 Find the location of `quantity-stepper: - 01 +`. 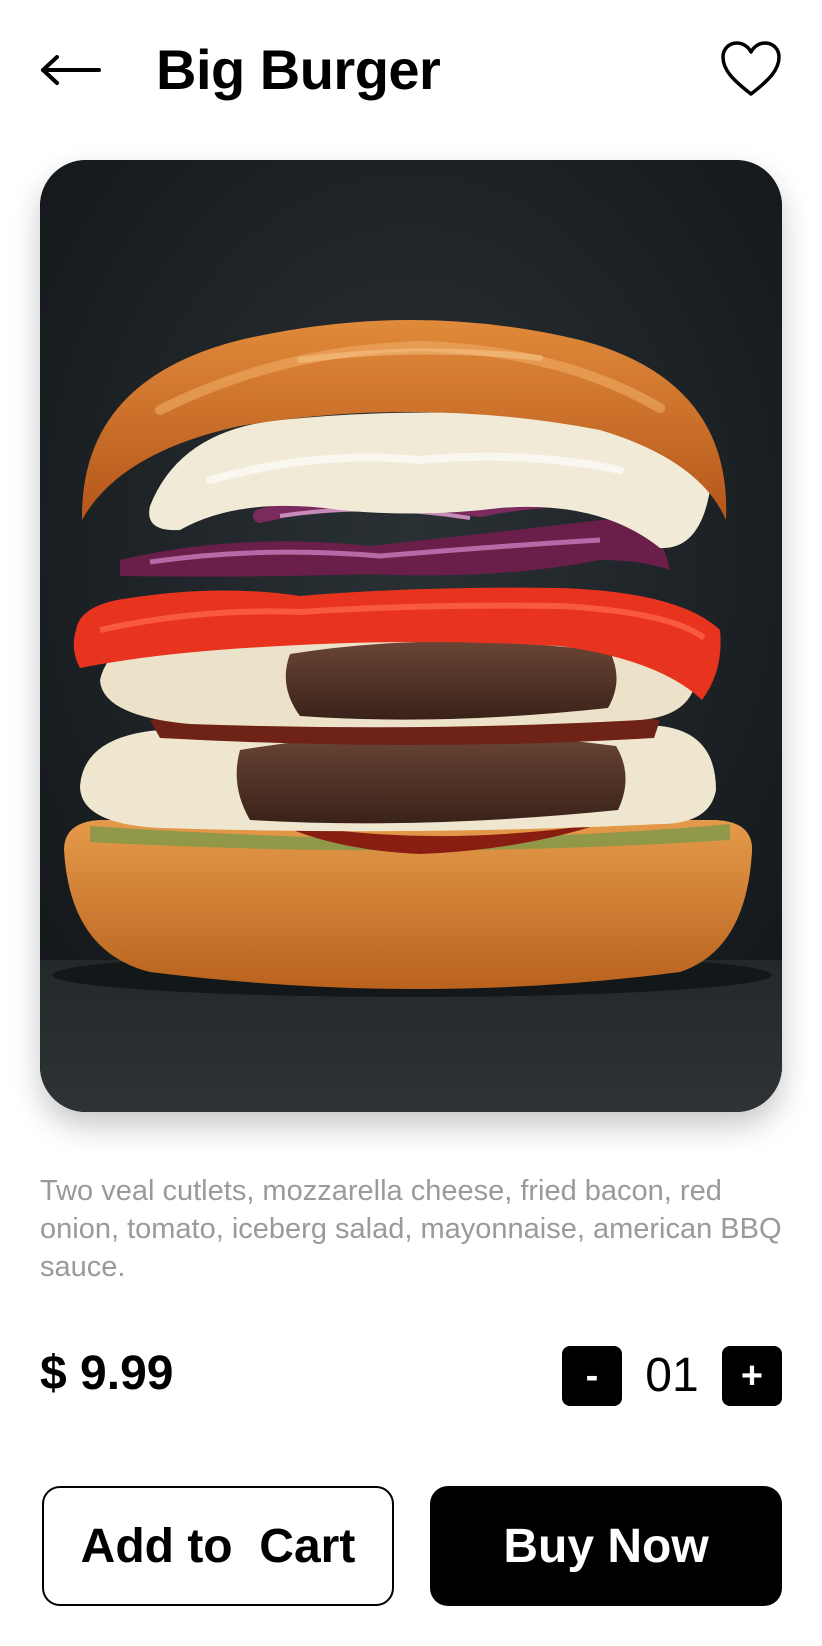

quantity-stepper: - 01 + is located at coordinates (673, 1376).